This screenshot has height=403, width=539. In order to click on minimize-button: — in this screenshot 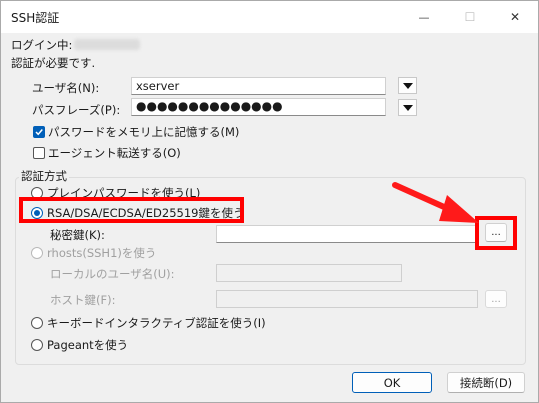, I will do `click(424, 17)`.